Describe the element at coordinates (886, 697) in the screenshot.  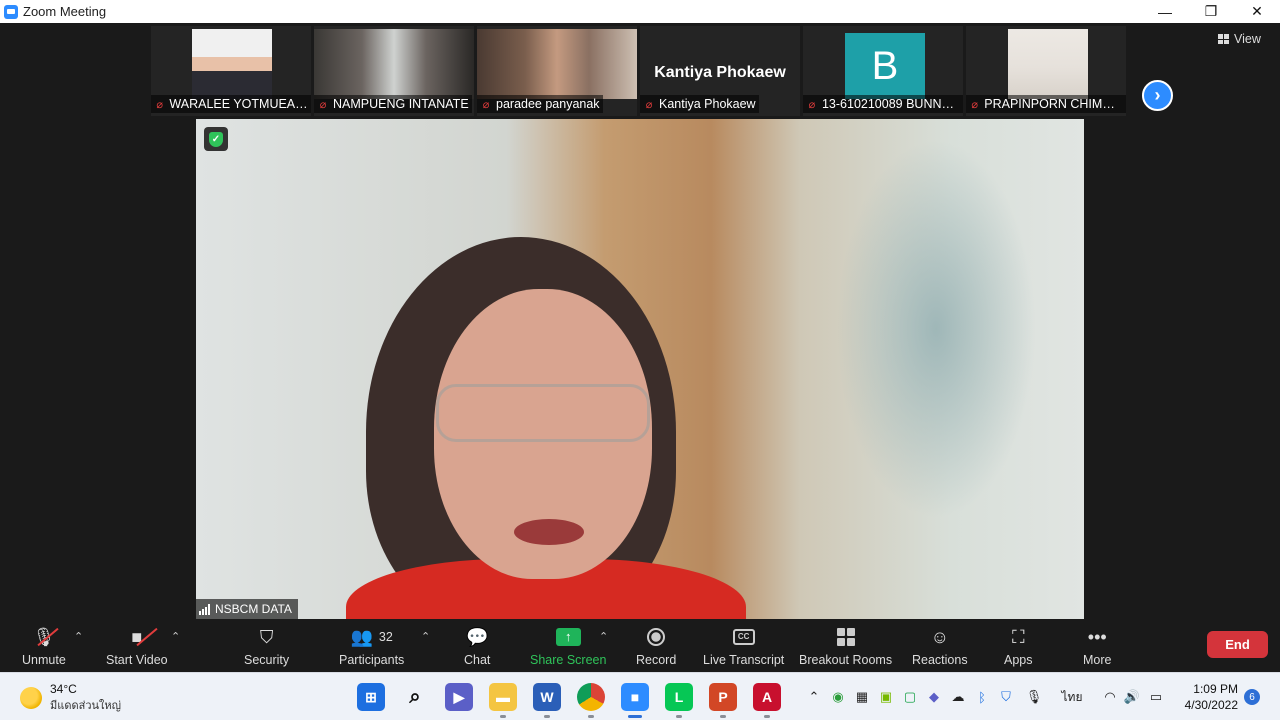
I see `nvidia-icon: ▣` at that location.